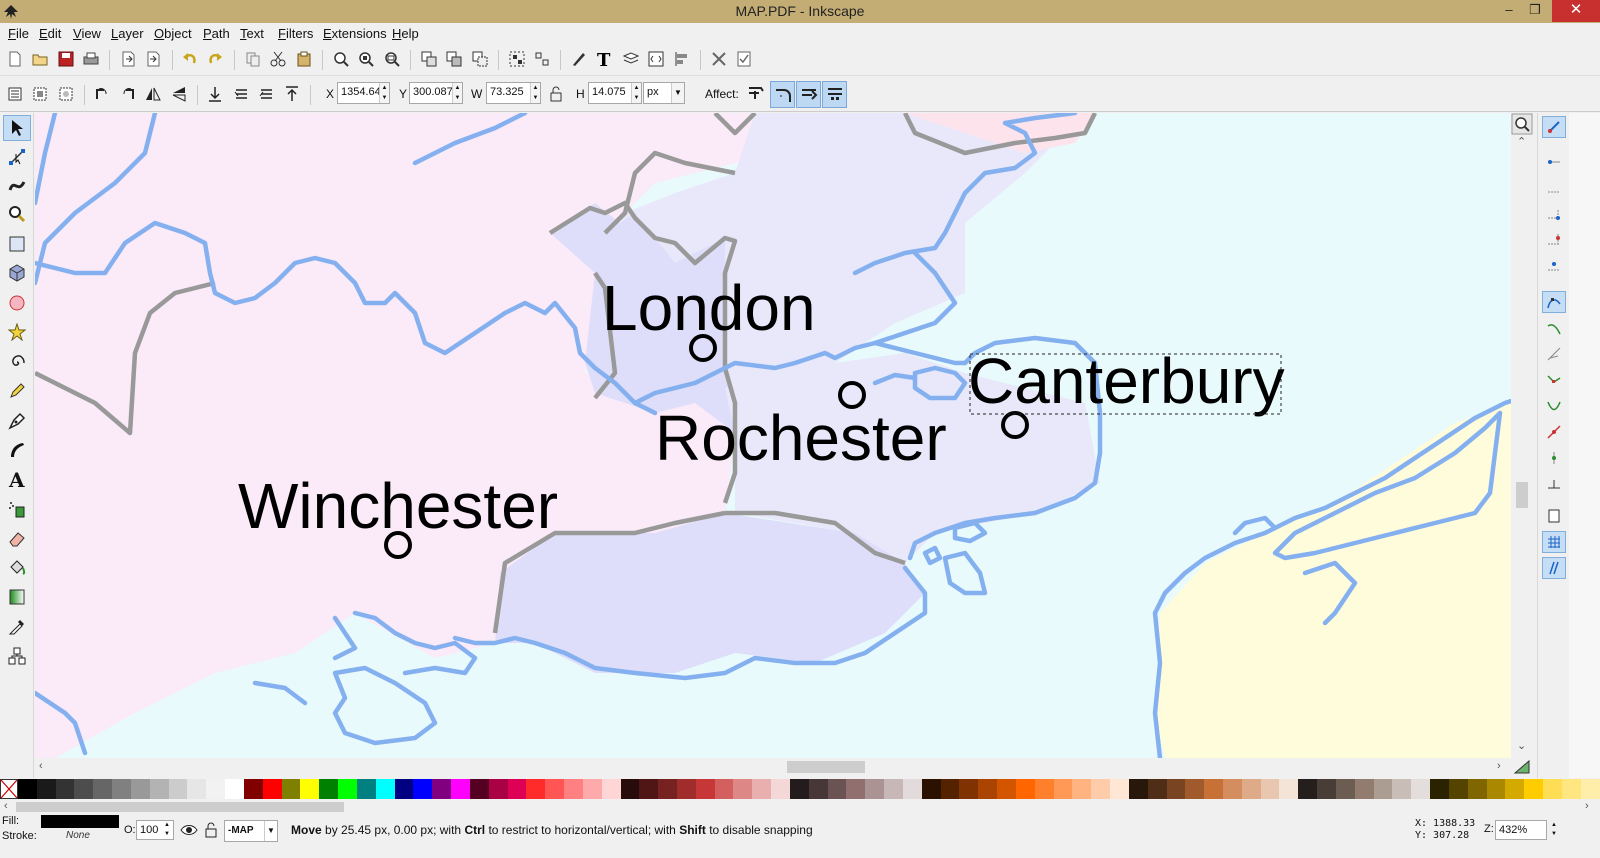  Describe the element at coordinates (1554, 188) in the screenshot. I see `snap-bbox-edge-icon` at that location.